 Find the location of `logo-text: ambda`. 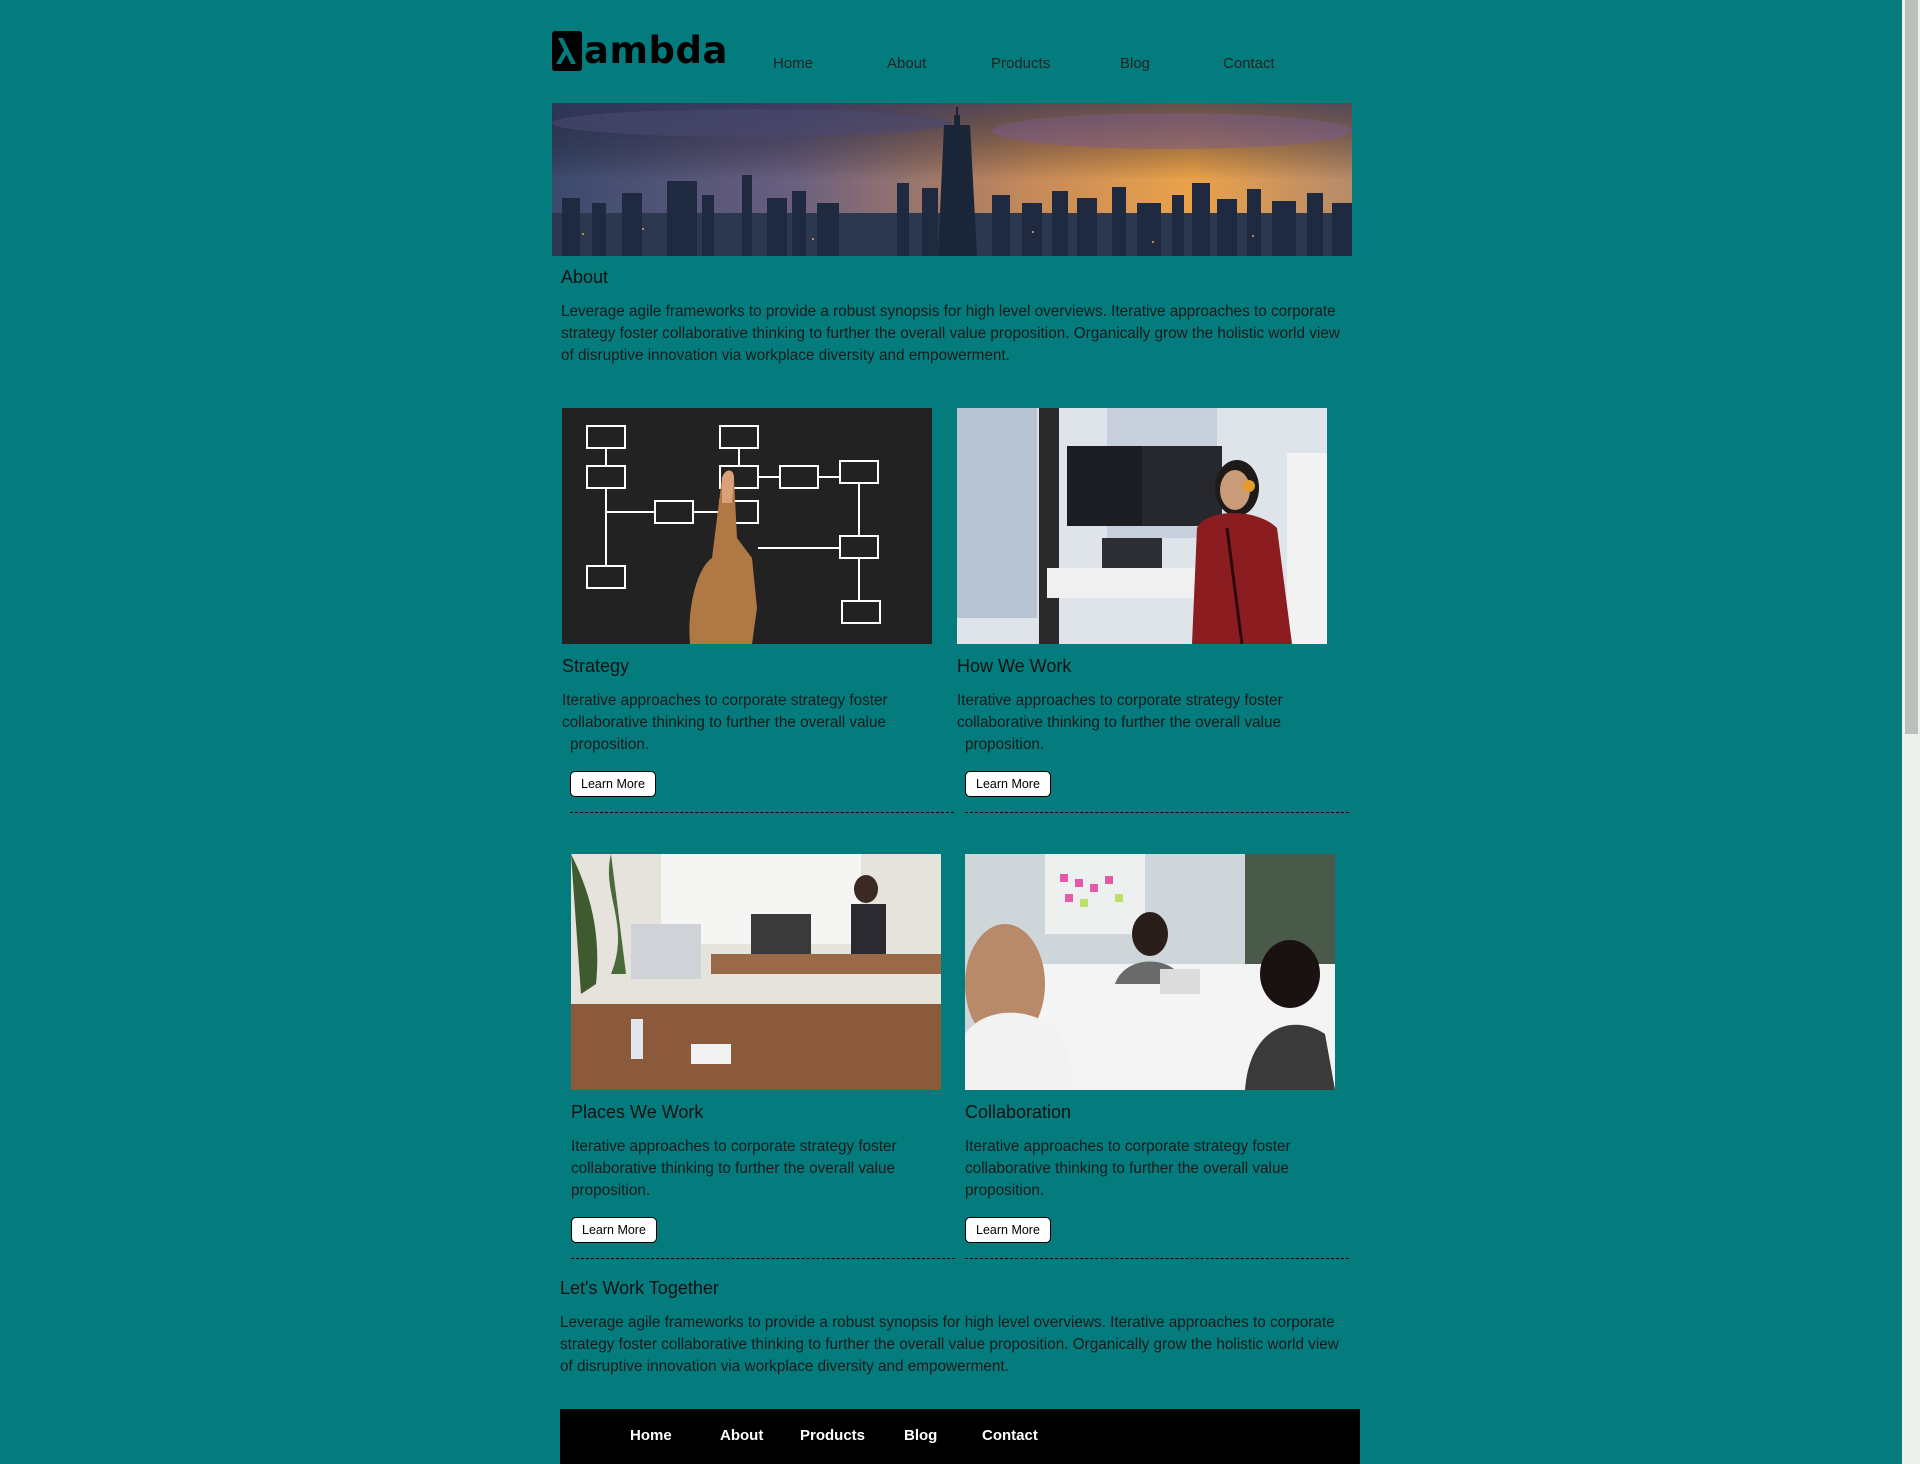

logo-text: ambda is located at coordinates (656, 50).